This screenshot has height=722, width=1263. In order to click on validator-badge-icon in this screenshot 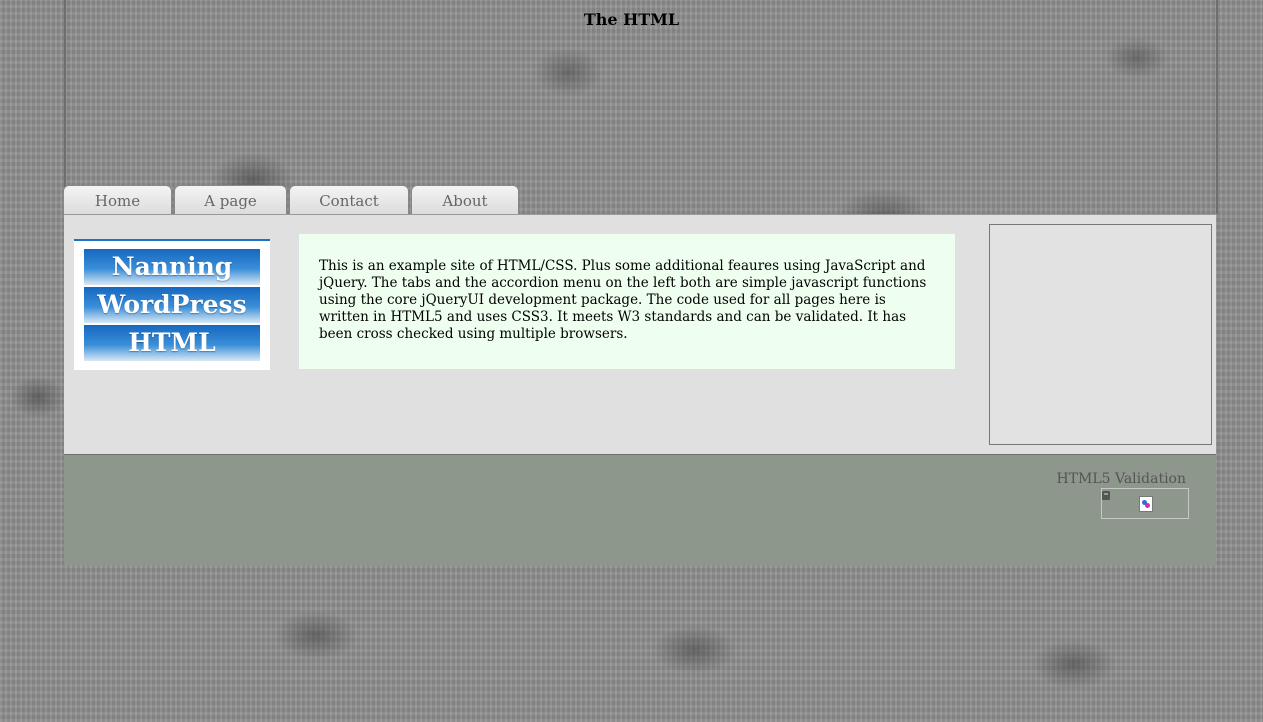, I will do `click(1146, 504)`.